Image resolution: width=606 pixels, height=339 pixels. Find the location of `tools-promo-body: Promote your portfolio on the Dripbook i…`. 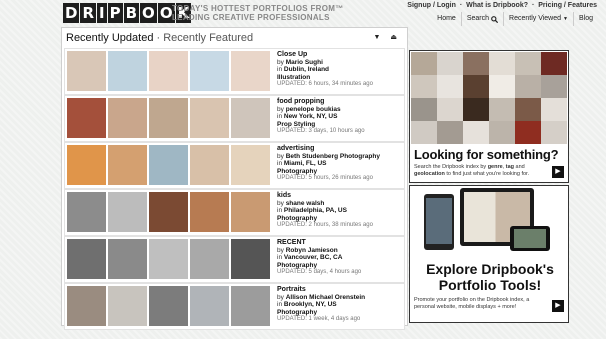

tools-promo-body: Promote your portfolio on the Dripbook i… is located at coordinates (472, 303).